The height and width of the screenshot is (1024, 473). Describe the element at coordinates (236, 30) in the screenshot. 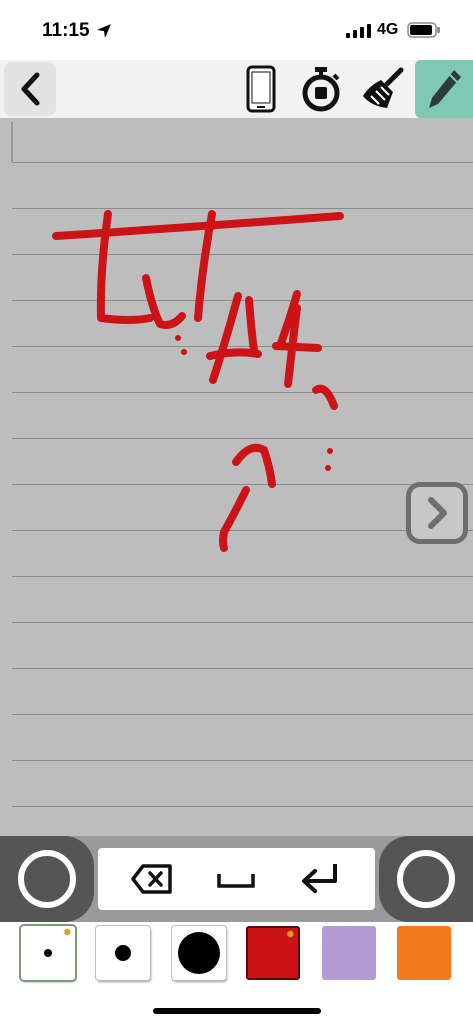

I see `status-bar: 11:15 4G` at that location.